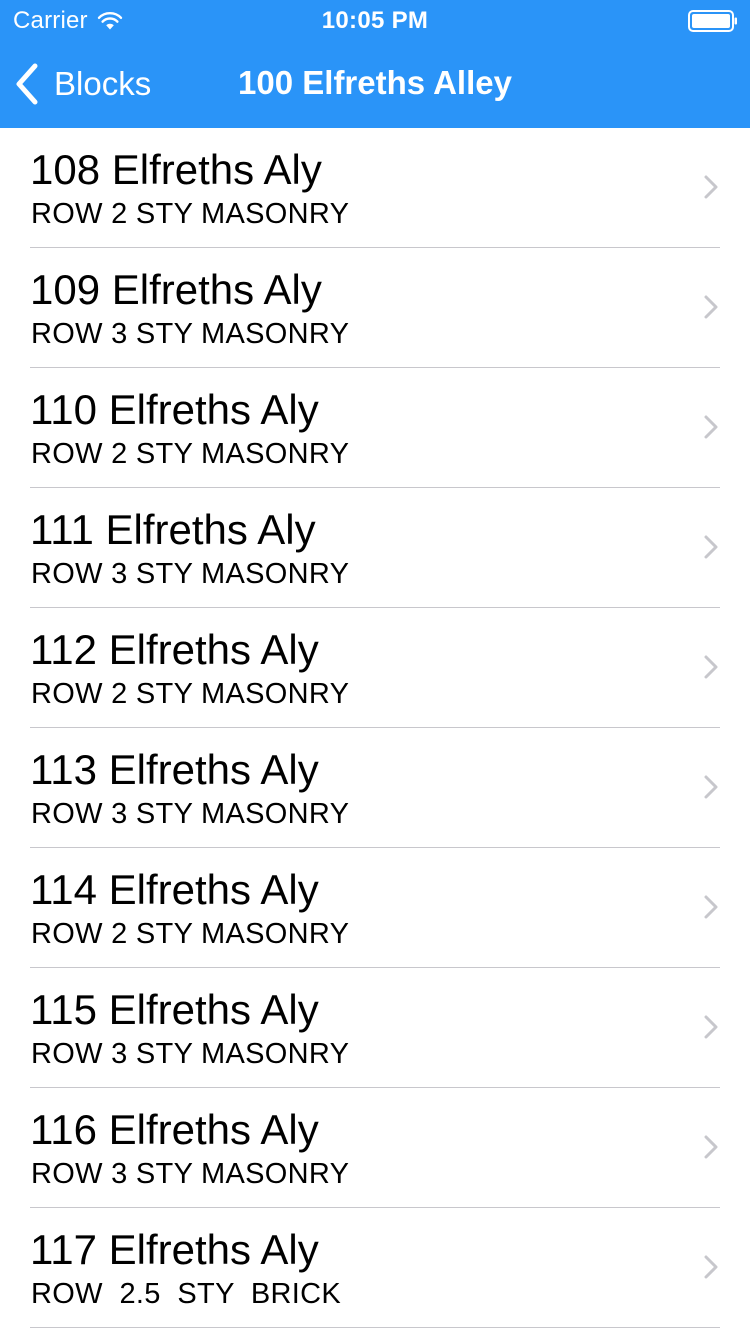 The width and height of the screenshot is (750, 1334). Describe the element at coordinates (712, 21) in the screenshot. I see `battery-icon` at that location.